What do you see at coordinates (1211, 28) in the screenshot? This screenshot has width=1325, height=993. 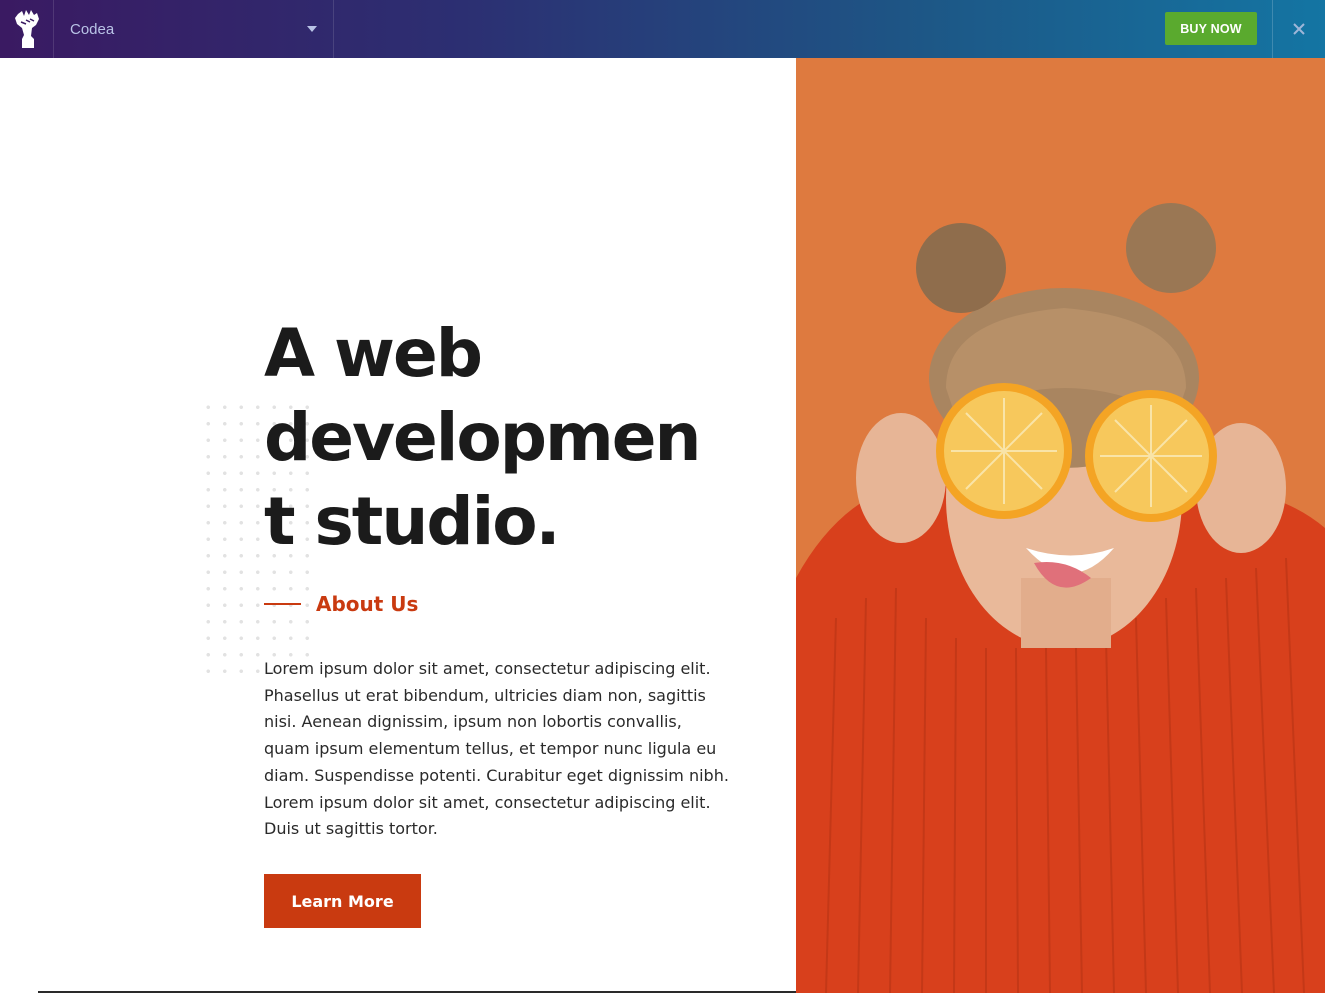 I see `buy-now-button: BUY NOW` at bounding box center [1211, 28].